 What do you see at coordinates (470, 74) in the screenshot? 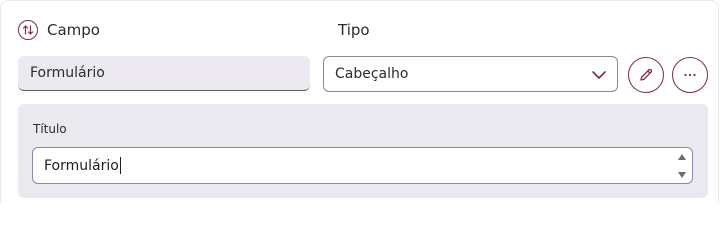
I see `type-select: Cabeçalho` at bounding box center [470, 74].